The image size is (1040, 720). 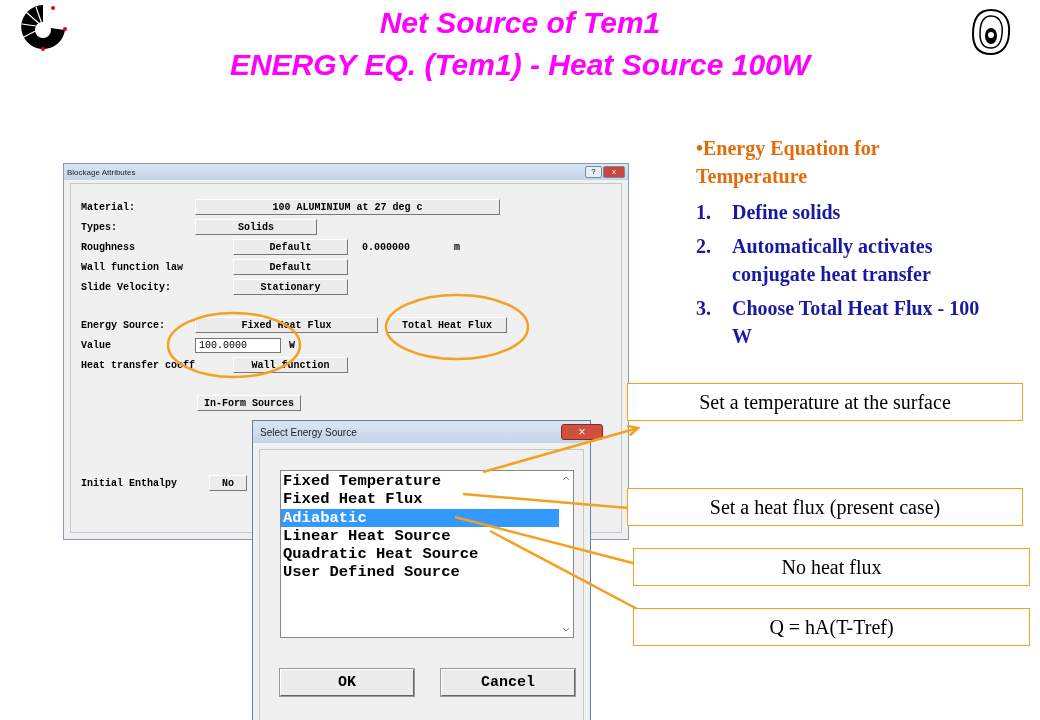 I want to click on list-item: Quadratic Heat Source, so click(x=420, y=554).